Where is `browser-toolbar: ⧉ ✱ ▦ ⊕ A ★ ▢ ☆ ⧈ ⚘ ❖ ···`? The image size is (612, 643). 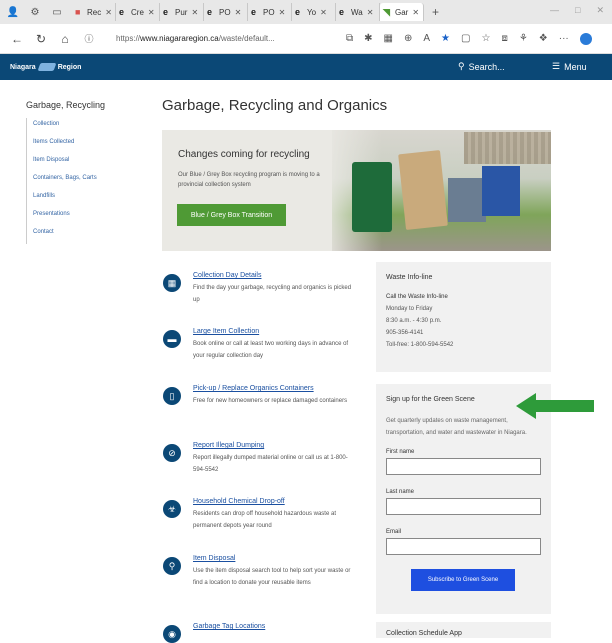
browser-toolbar: ⧉ ✱ ▦ ⊕ A ★ ▢ ☆ ⧈ ⚘ ❖ ··· is located at coordinates (469, 38).